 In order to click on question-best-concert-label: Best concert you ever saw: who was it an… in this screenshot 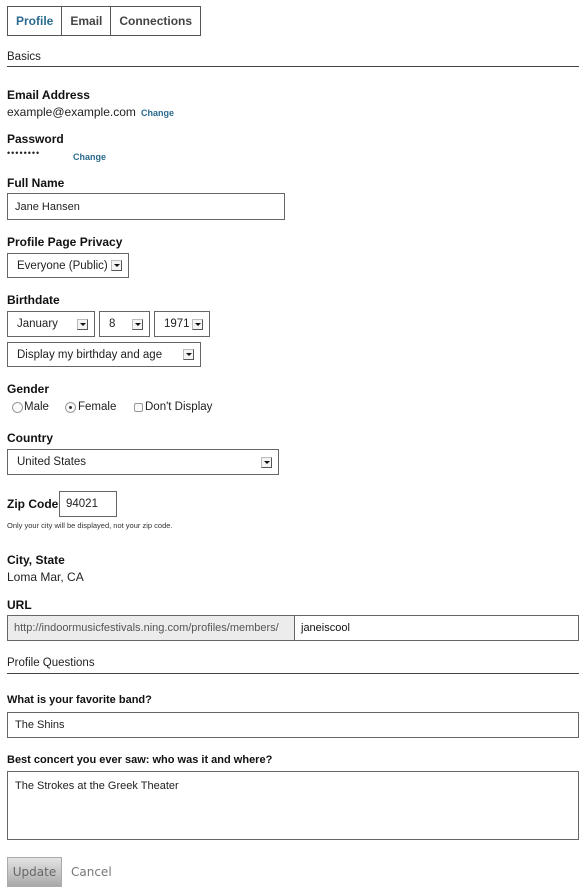, I will do `click(140, 760)`.